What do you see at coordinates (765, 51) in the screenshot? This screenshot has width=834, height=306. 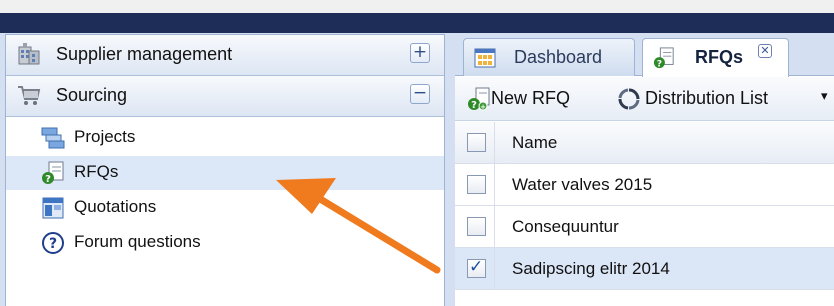 I see `close-icon: ✕` at bounding box center [765, 51].